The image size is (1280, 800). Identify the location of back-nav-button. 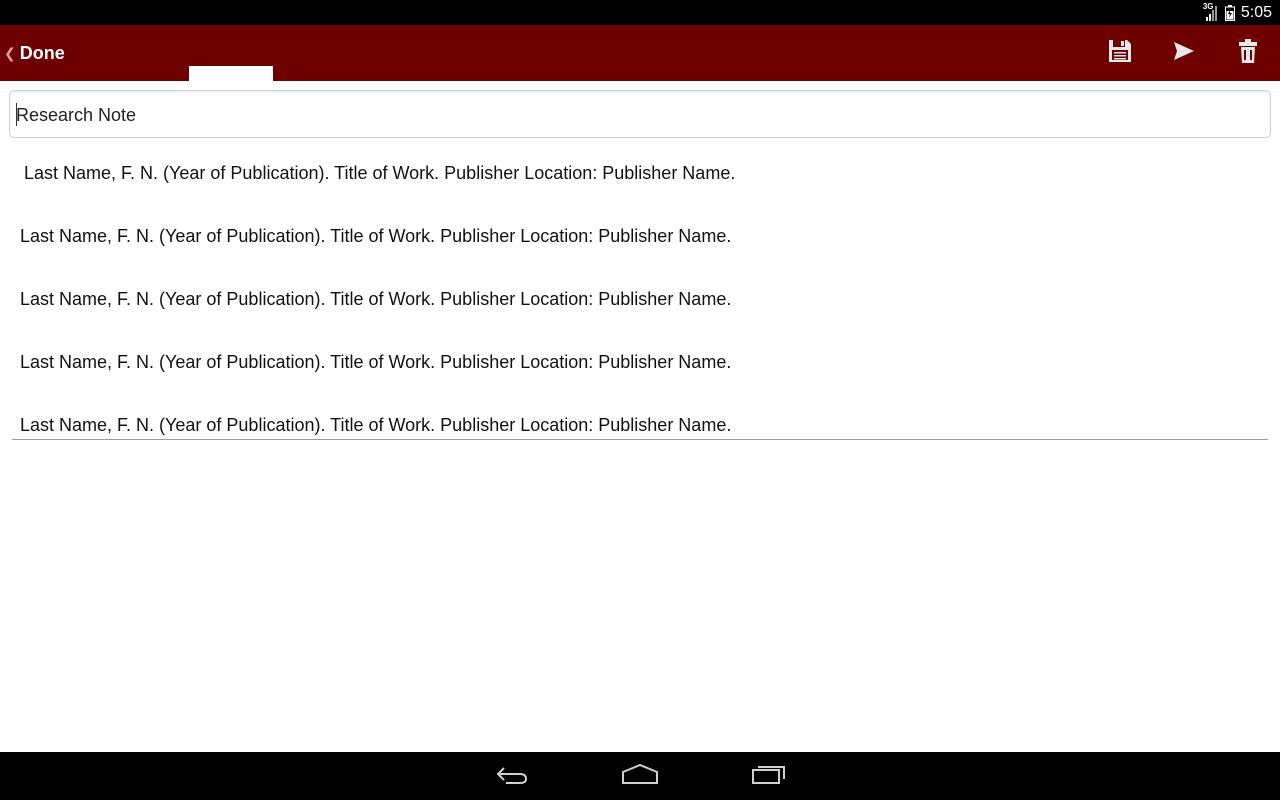
(512, 776).